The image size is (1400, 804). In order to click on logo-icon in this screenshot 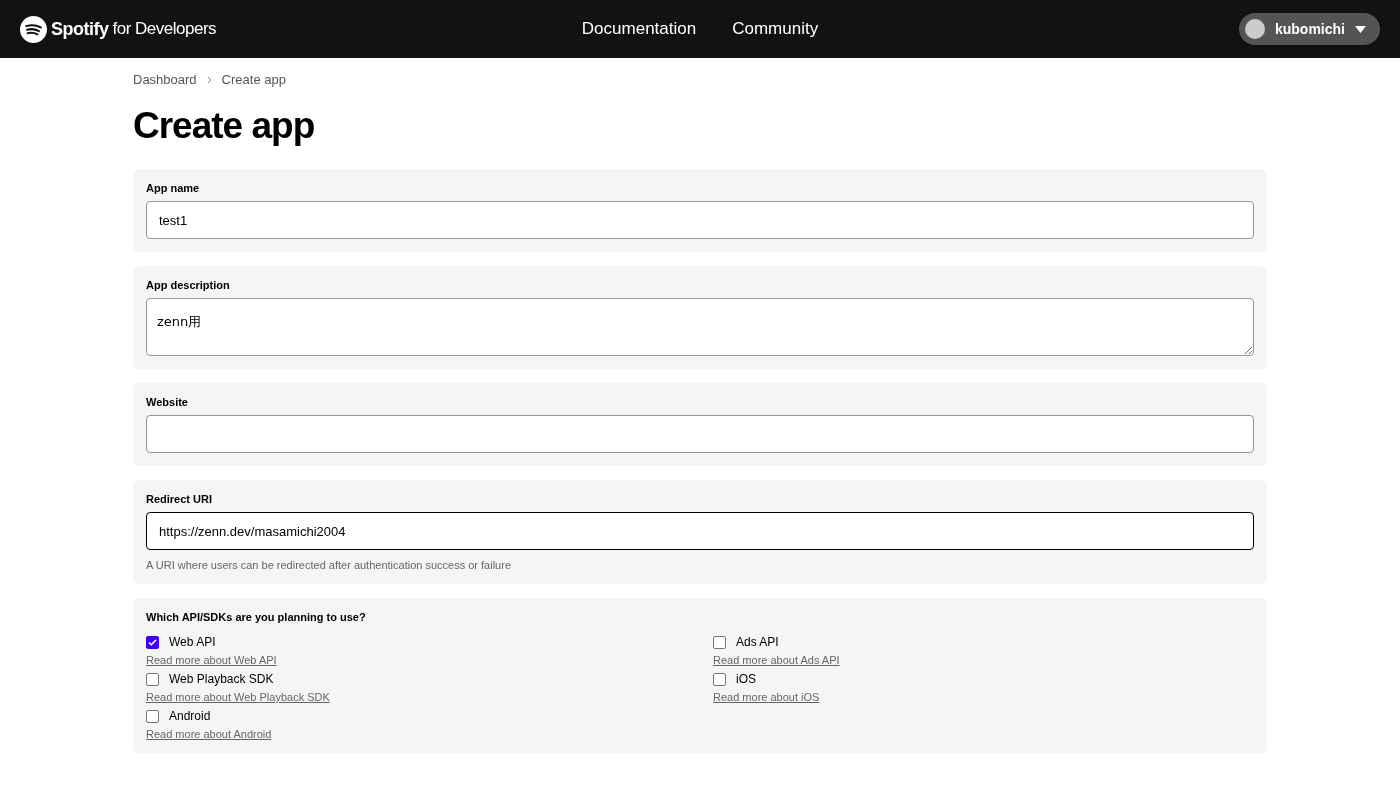, I will do `click(33, 29)`.